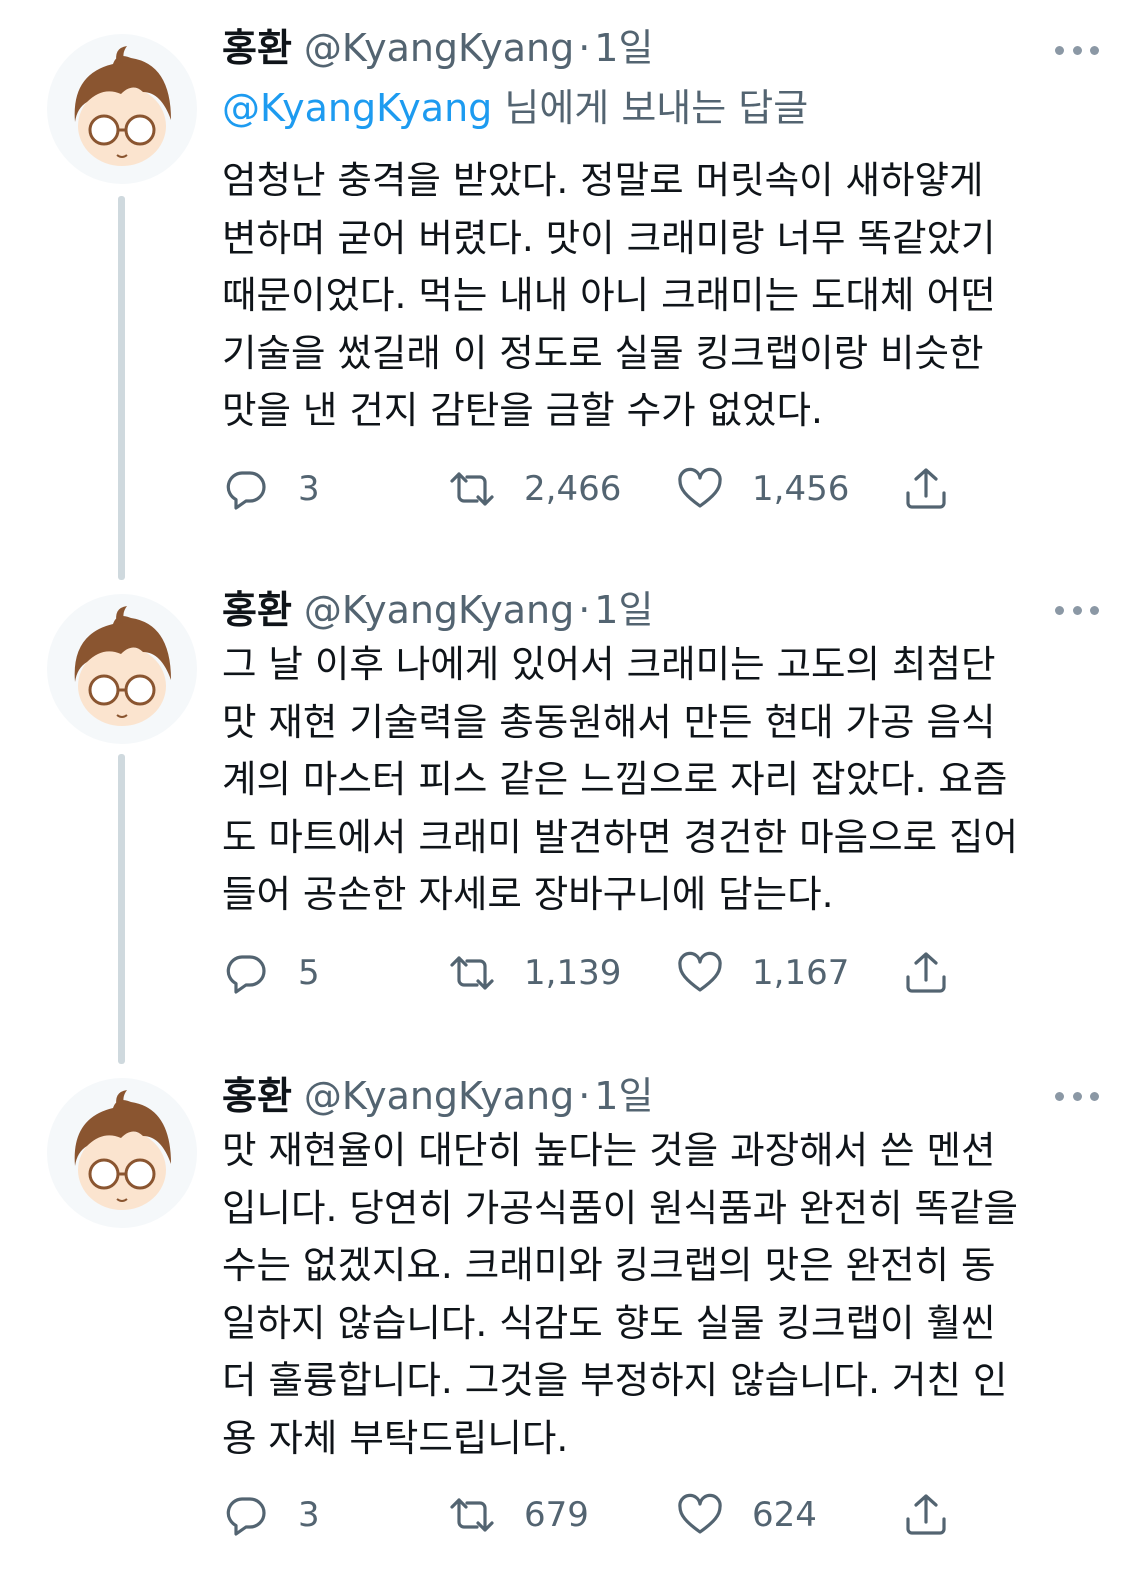 The width and height of the screenshot is (1131, 1593). Describe the element at coordinates (603, 352) in the screenshot. I see `tweet-text-line: 기술을 썼길래 이 정도로 실물 킹크랩이랑 비슷한` at that location.